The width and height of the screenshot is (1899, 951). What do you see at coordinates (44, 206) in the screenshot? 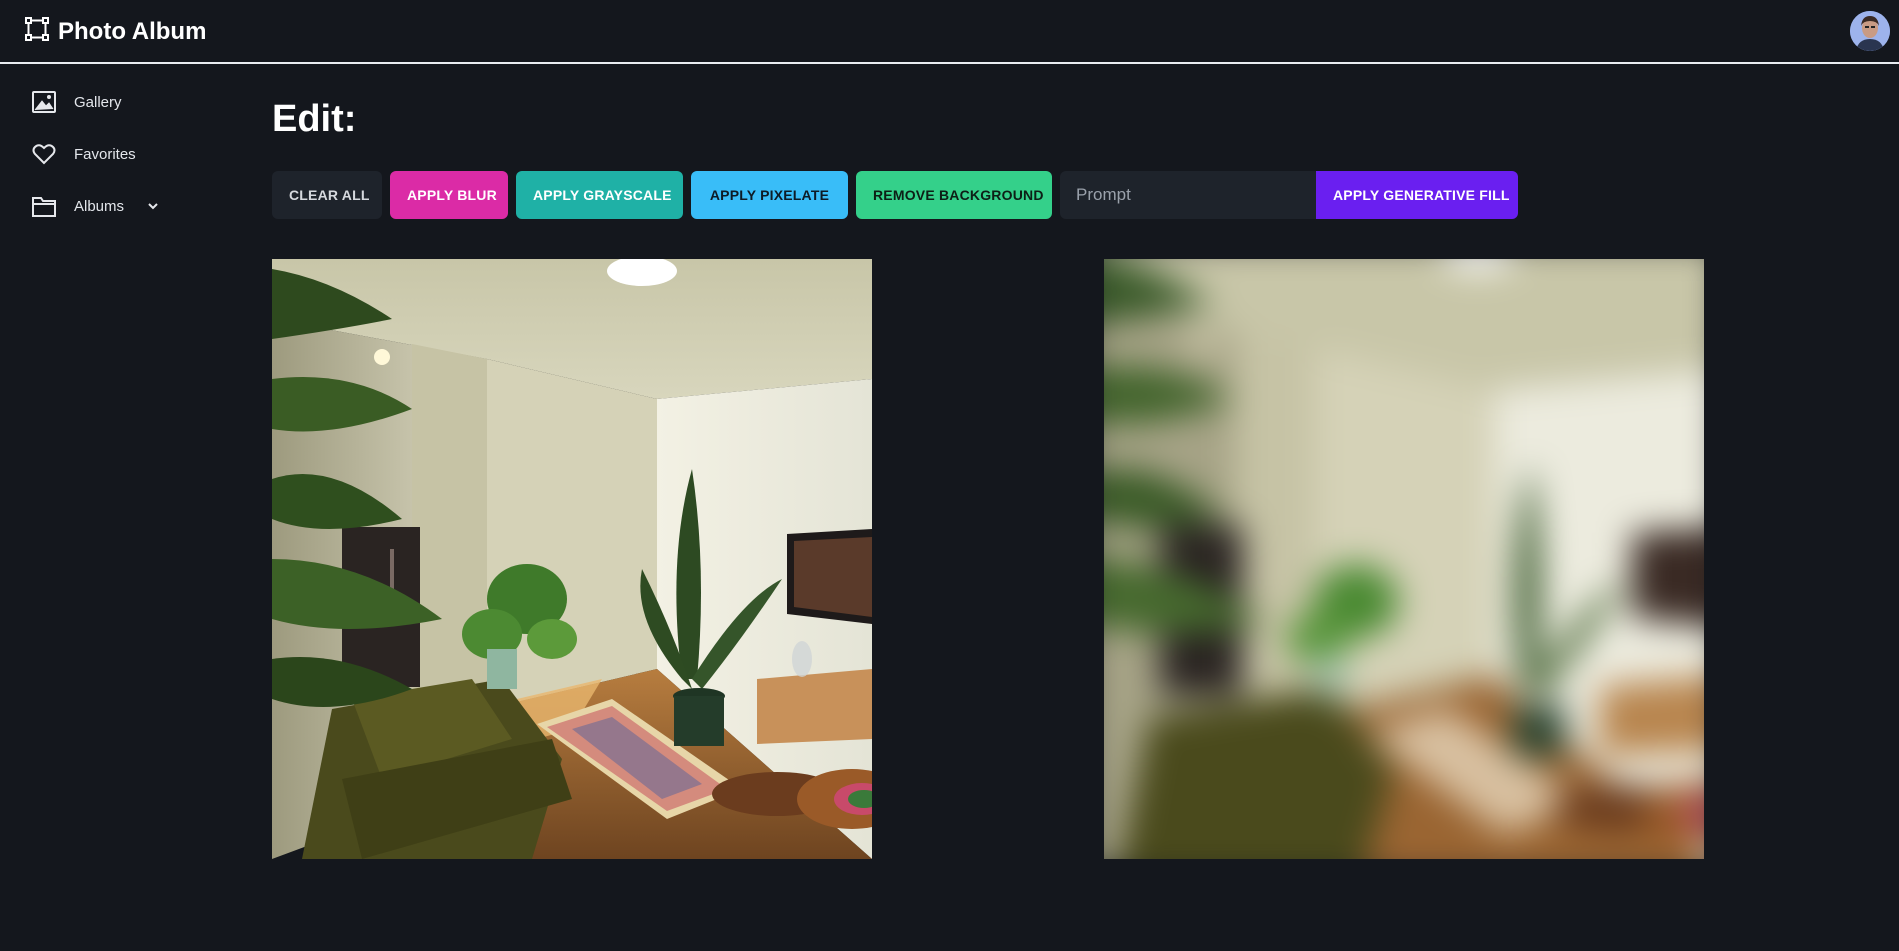
I see `folder-icon` at bounding box center [44, 206].